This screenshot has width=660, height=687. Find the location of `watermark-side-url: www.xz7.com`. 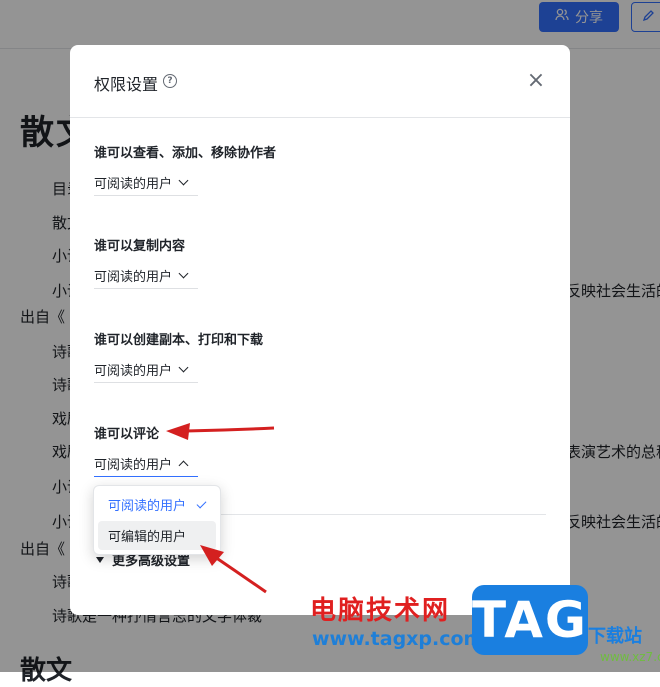

watermark-side-url: www.xz7.com is located at coordinates (630, 657).